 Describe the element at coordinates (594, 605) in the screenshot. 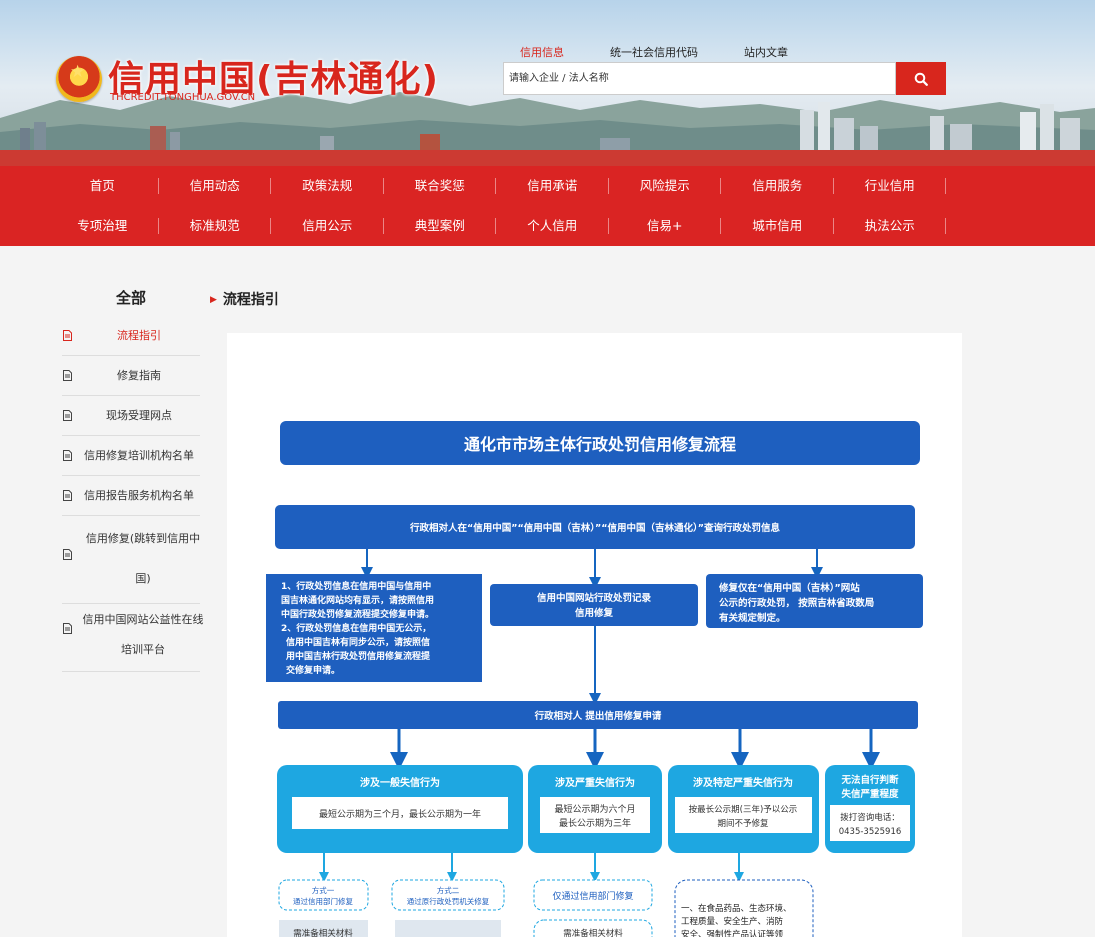

I see `flow-center-box` at that location.